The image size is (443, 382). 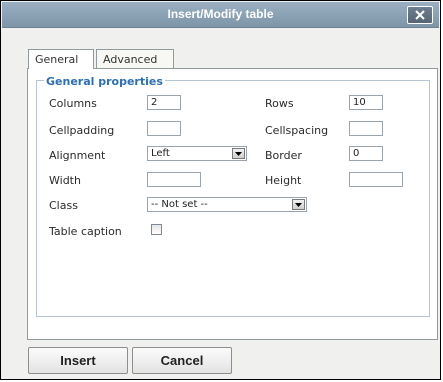 I want to click on columns-label: Columns, so click(x=73, y=103).